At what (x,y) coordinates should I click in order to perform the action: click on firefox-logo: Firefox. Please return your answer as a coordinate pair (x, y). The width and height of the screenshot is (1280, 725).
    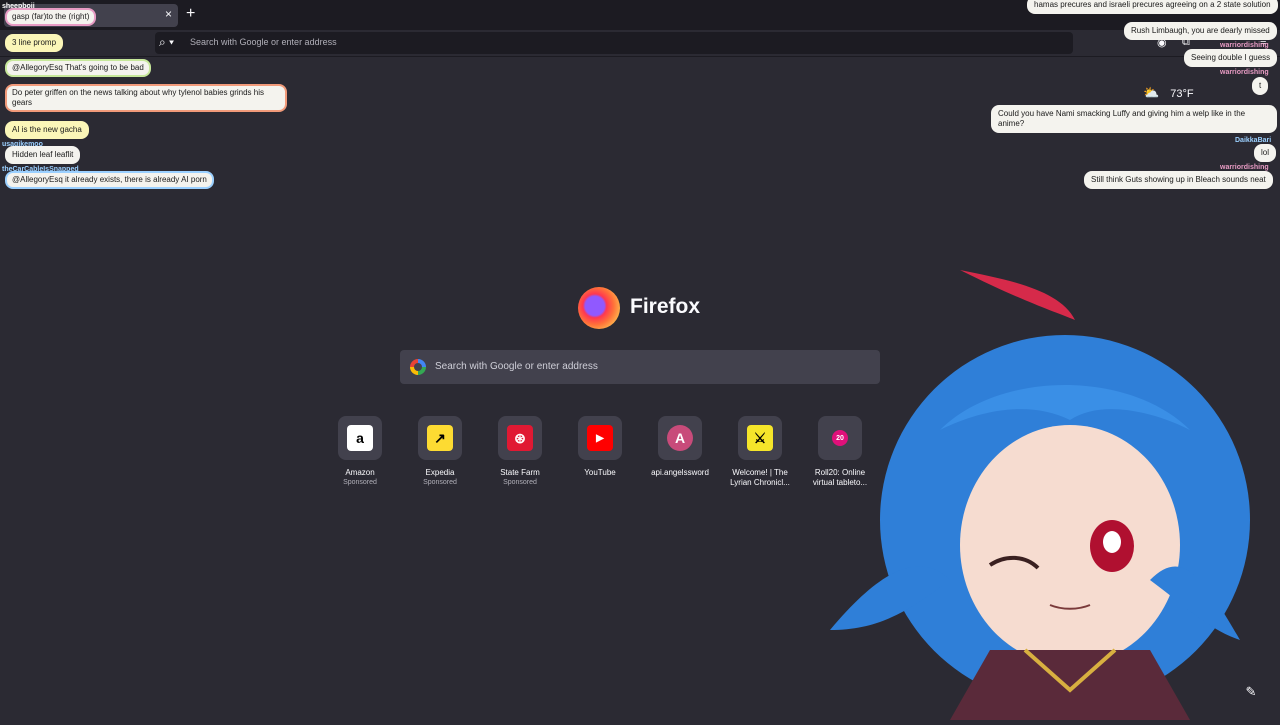
    Looking at the image, I should click on (648, 307).